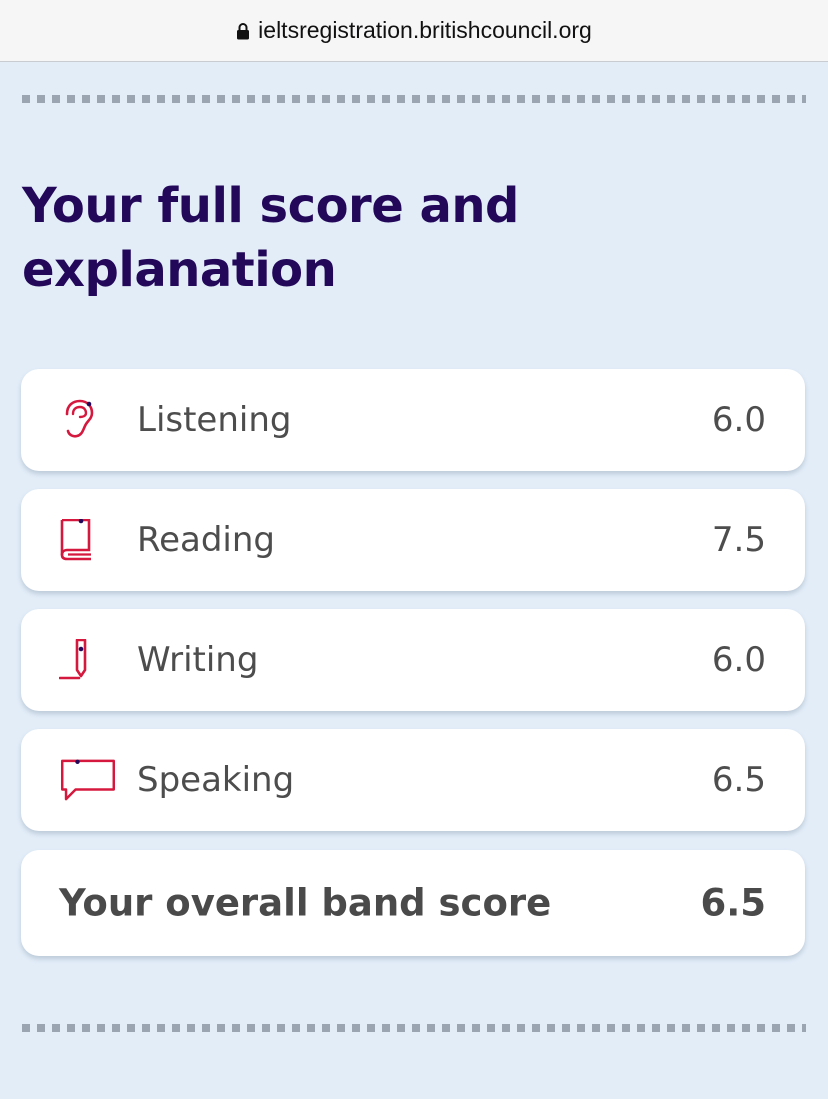  Describe the element at coordinates (214, 420) in the screenshot. I see `score-label: Listening` at that location.